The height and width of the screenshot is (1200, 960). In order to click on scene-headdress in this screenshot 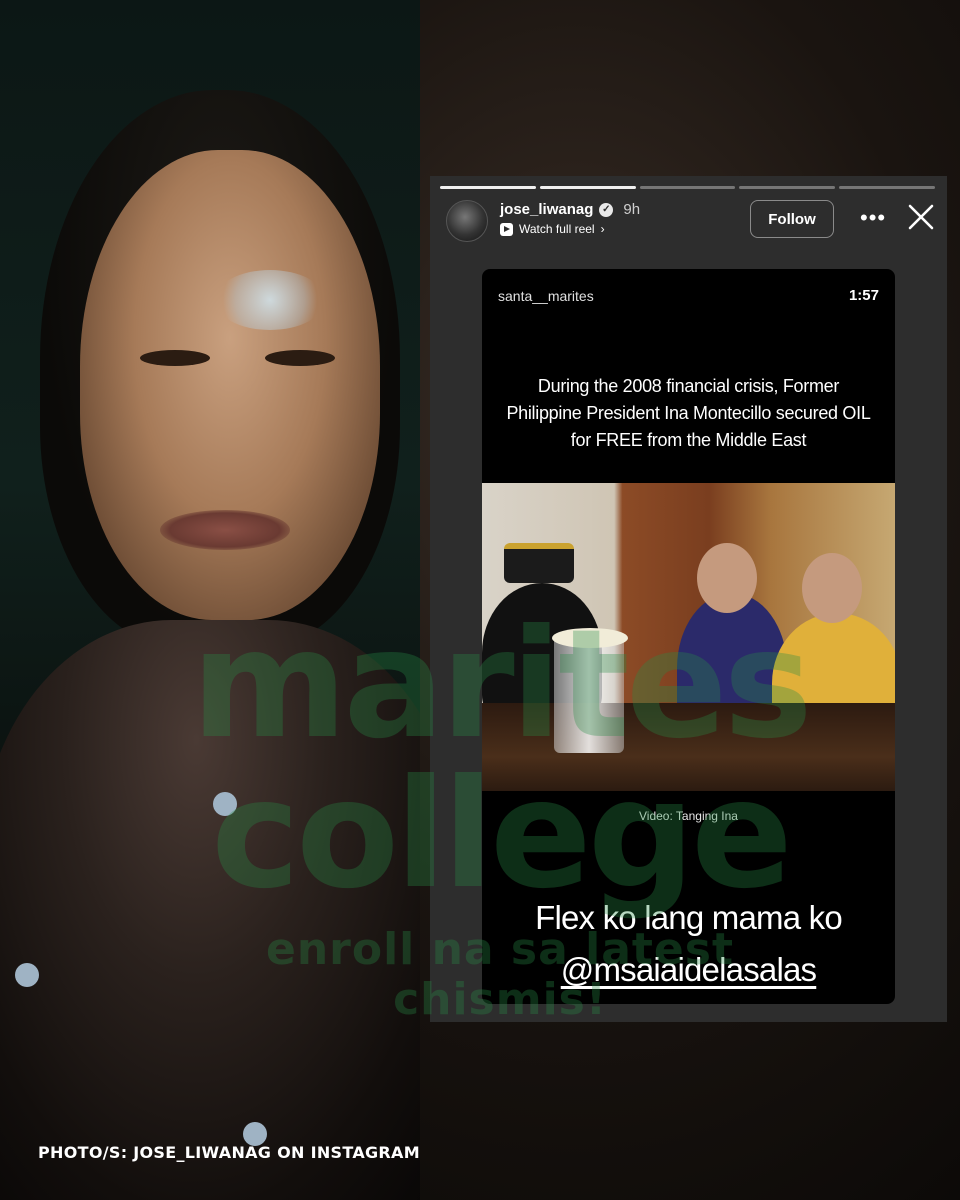, I will do `click(539, 563)`.